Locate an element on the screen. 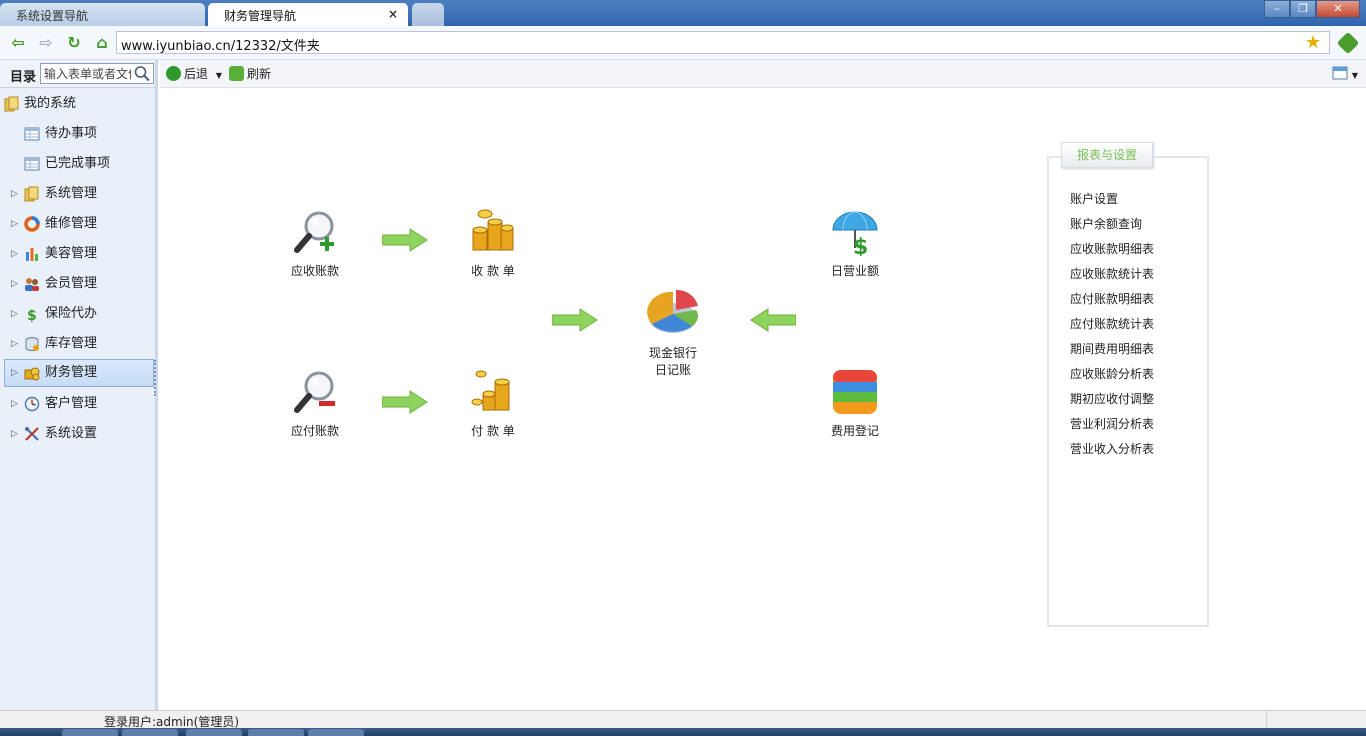  daily-revenue-node: $ 日营业额 is located at coordinates (855, 243).